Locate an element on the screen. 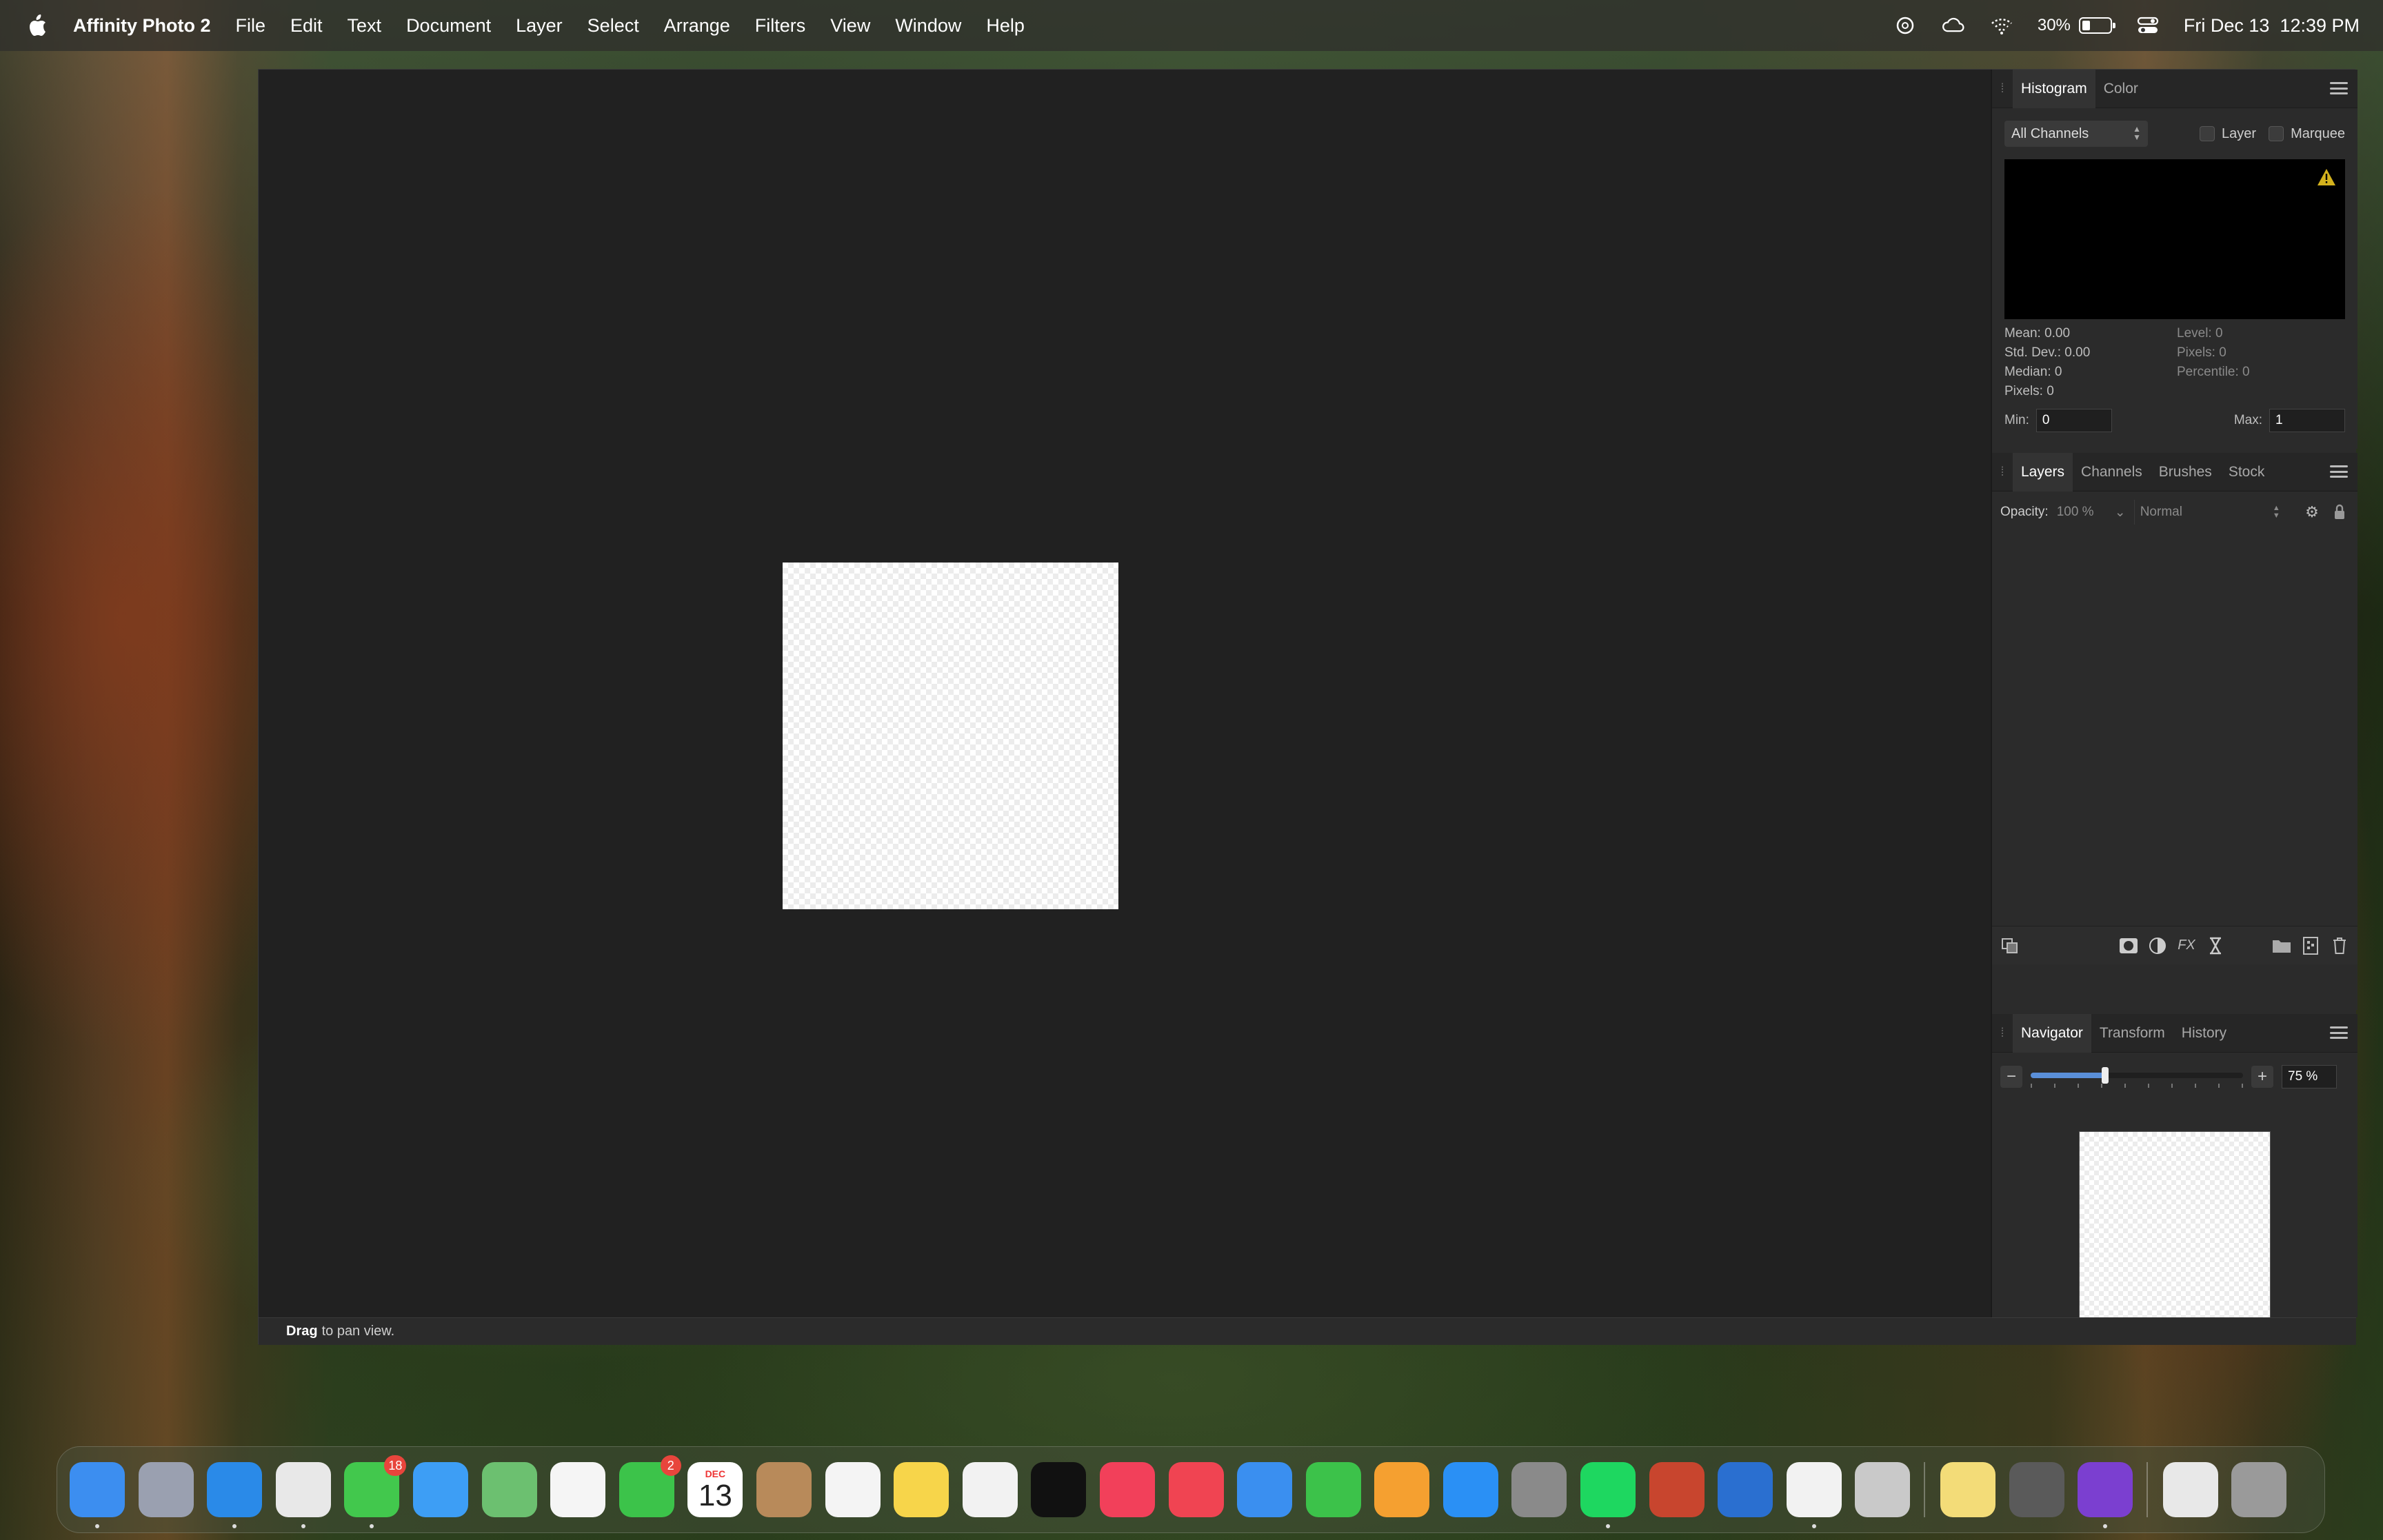  affinity-publisher-icon is located at coordinates (1677, 1490).